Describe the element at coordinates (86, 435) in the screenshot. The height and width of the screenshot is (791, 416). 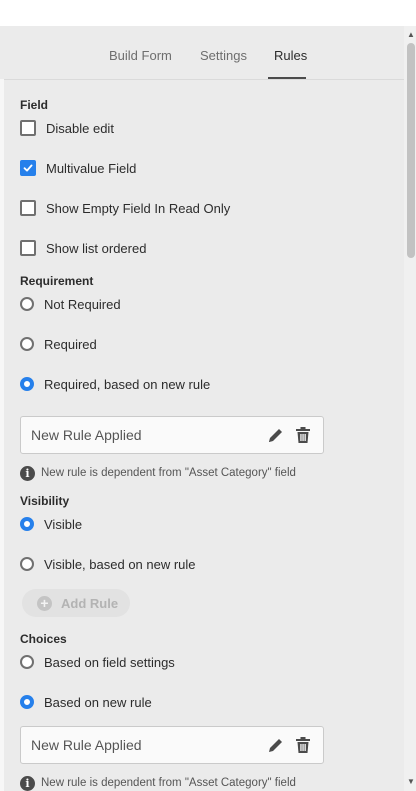
I see `requirement-rule-text: New Rule Applied` at that location.